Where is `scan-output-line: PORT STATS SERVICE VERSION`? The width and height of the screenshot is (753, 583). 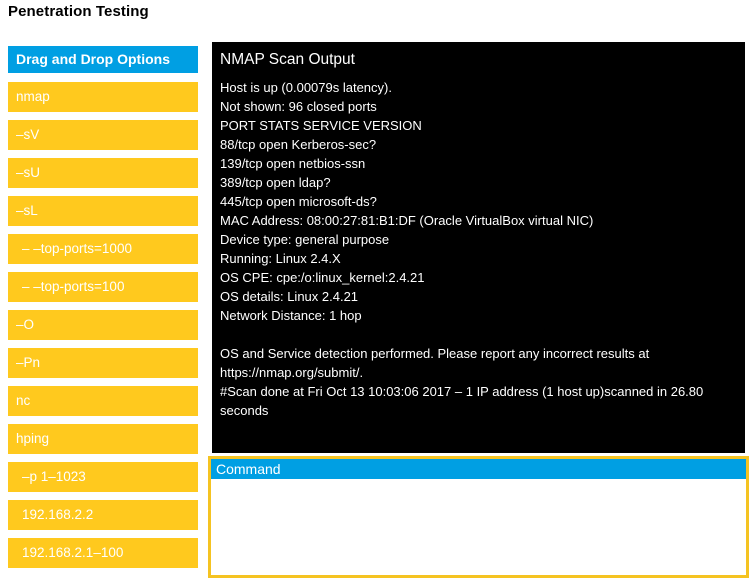
scan-output-line: PORT STATS SERVICE VERSION is located at coordinates (321, 125).